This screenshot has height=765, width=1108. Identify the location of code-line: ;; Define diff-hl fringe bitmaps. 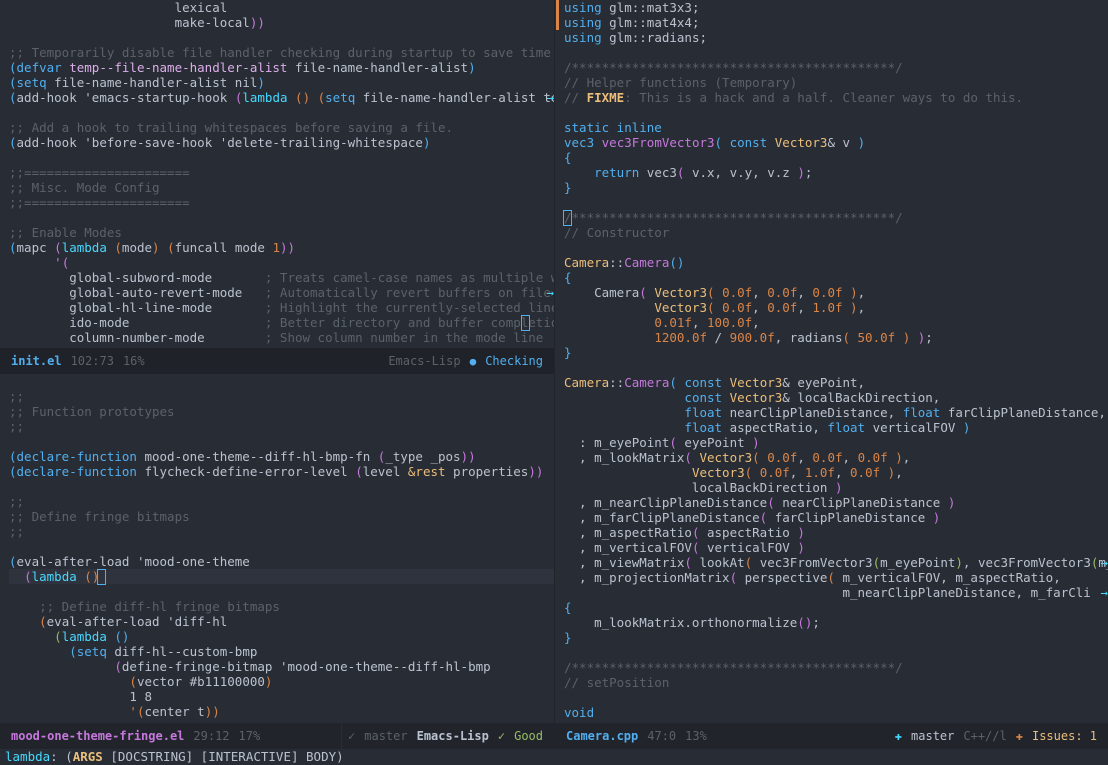
(281, 606).